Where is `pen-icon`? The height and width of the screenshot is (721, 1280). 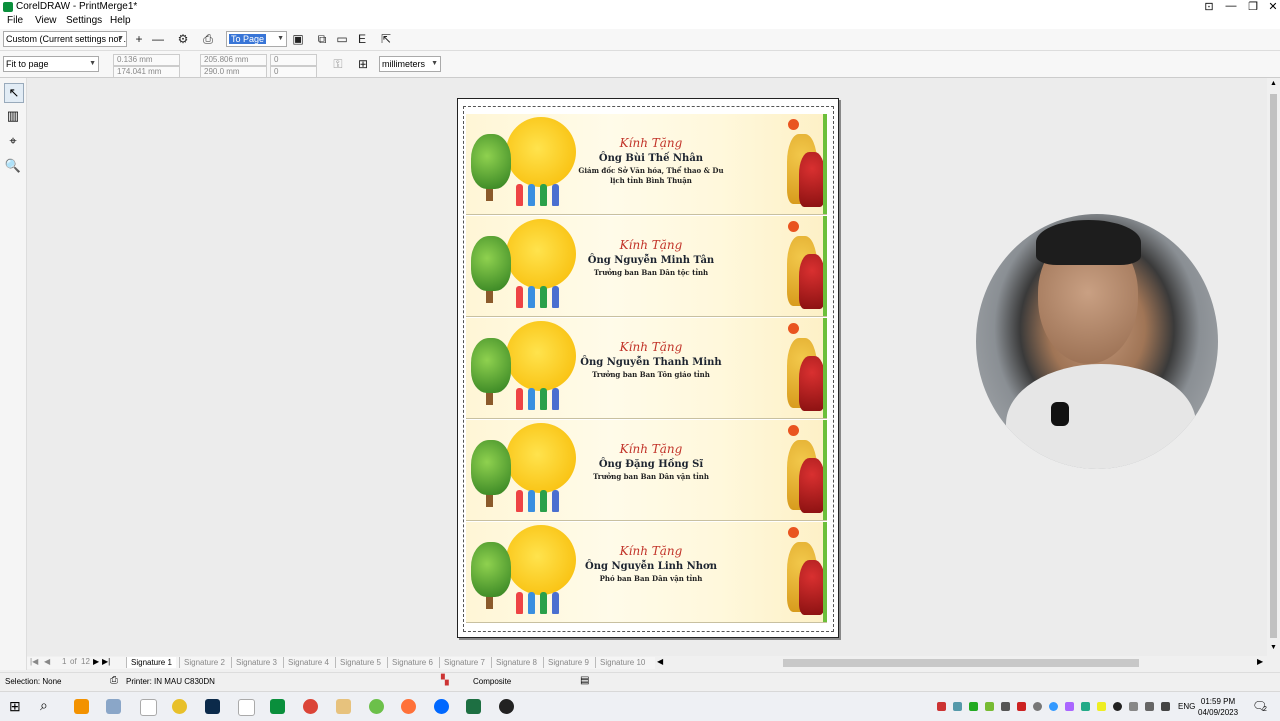 pen-icon is located at coordinates (1069, 706).